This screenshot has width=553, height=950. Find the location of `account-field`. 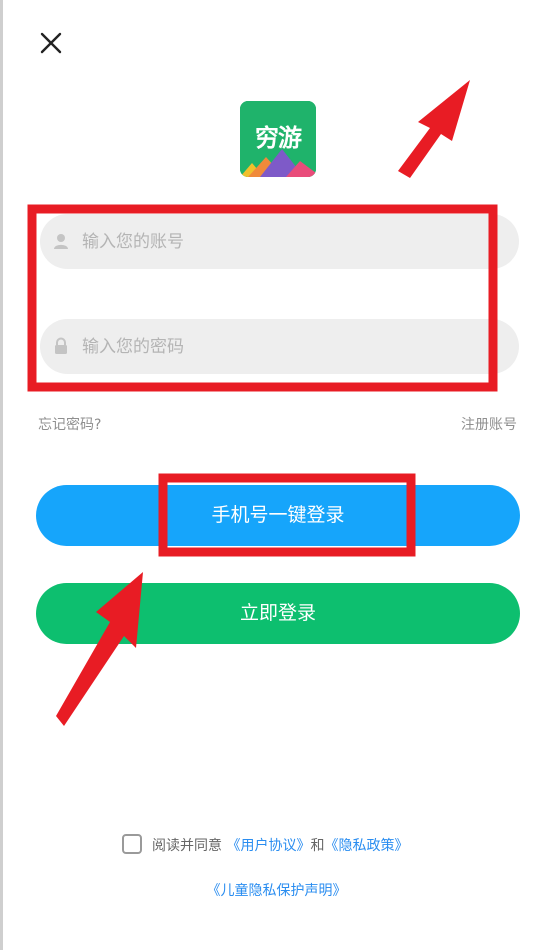

account-field is located at coordinates (279, 241).